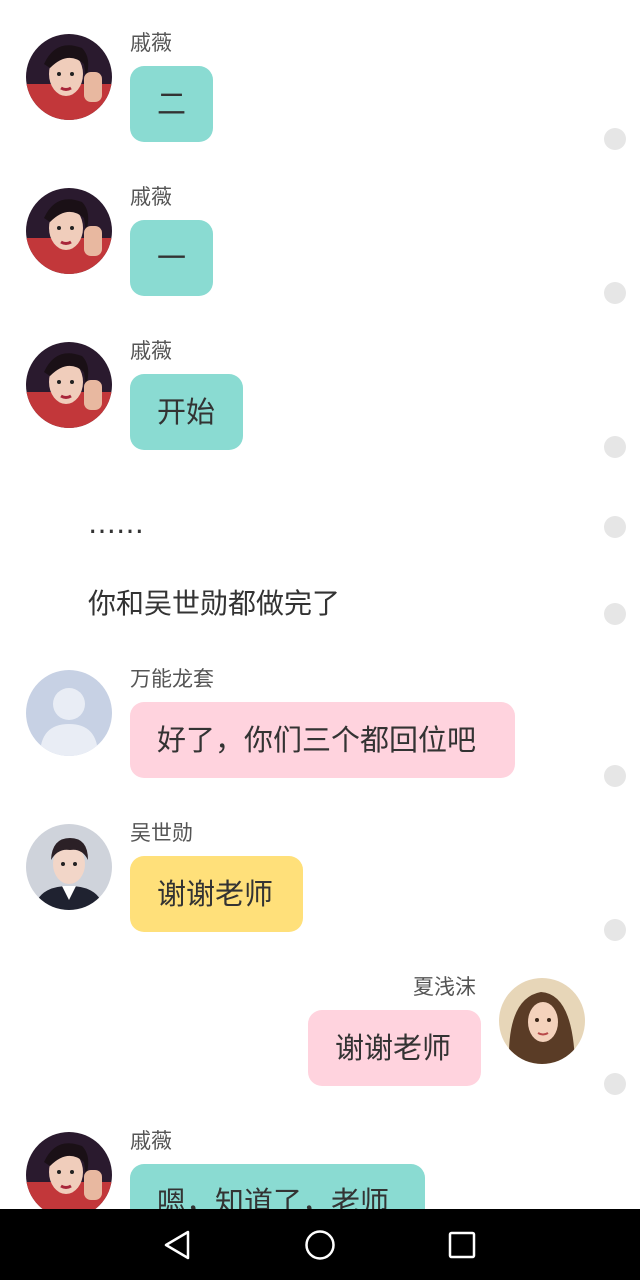 This screenshot has height=1280, width=640. What do you see at coordinates (171, 104) in the screenshot?
I see `message-bubble: 二` at bounding box center [171, 104].